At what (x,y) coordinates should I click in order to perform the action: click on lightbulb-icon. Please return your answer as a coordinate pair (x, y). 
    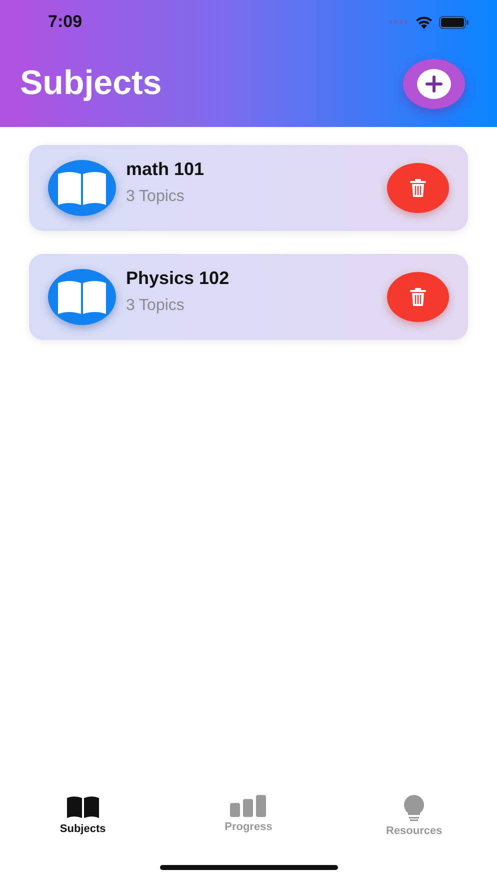
    Looking at the image, I should click on (414, 808).